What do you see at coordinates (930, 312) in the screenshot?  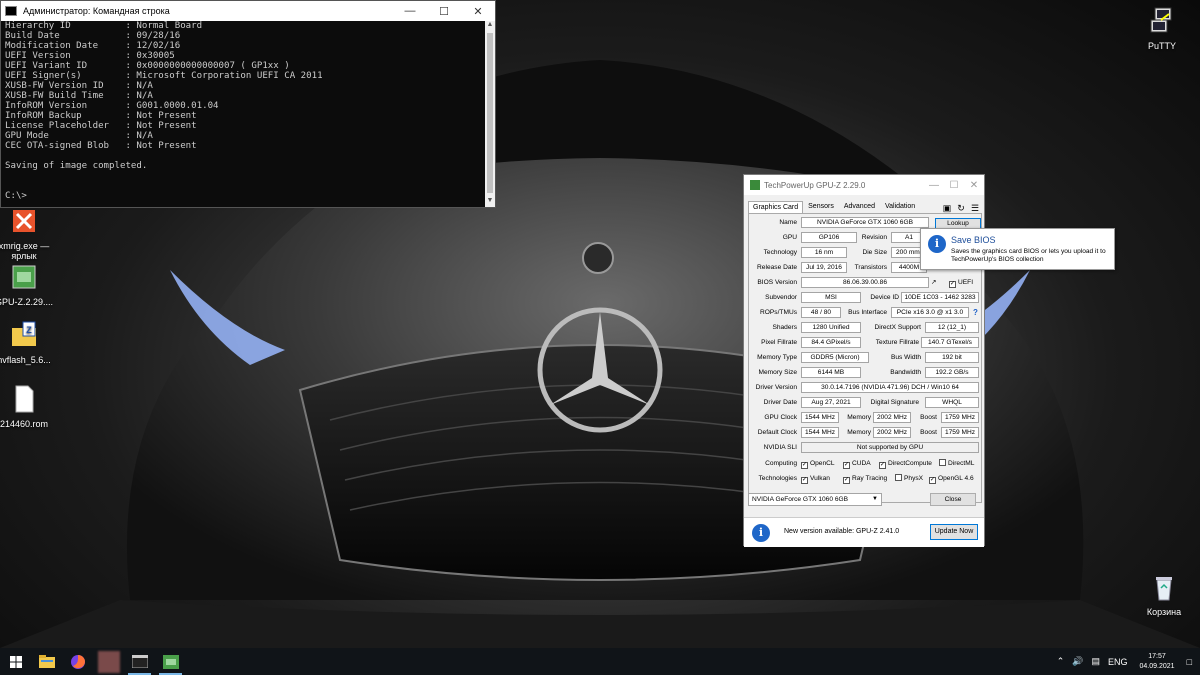 I see `field-bus-interface: PCIe x16 3.0 @ x1 3.0` at bounding box center [930, 312].